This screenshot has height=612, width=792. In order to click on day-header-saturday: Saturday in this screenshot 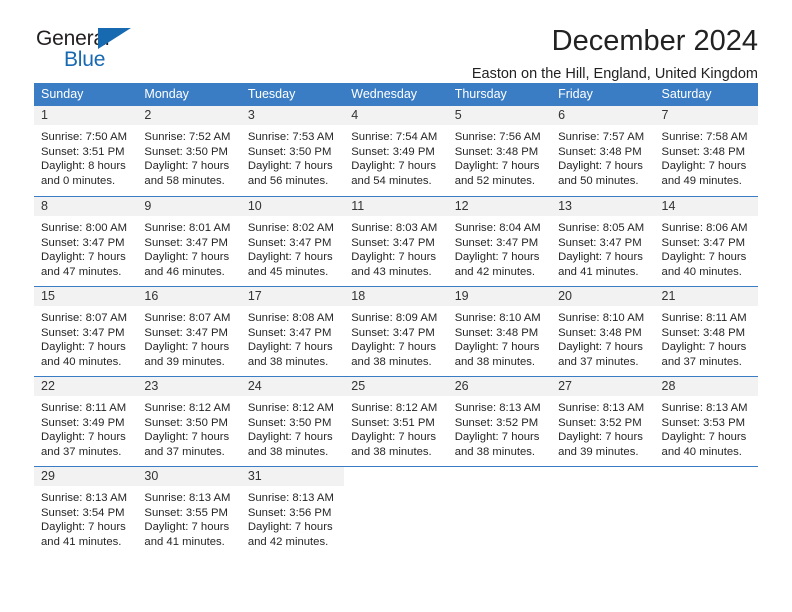, I will do `click(686, 94)`.